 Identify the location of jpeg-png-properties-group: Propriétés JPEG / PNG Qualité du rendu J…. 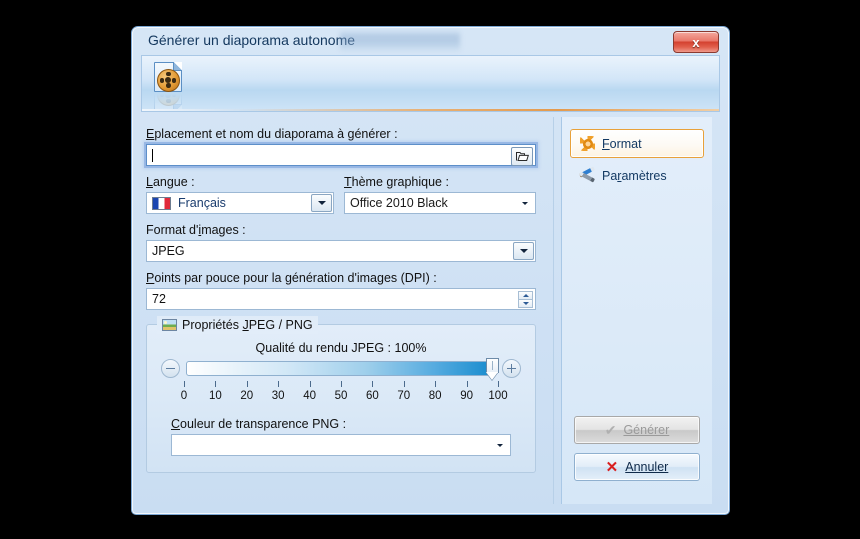
(341, 394).